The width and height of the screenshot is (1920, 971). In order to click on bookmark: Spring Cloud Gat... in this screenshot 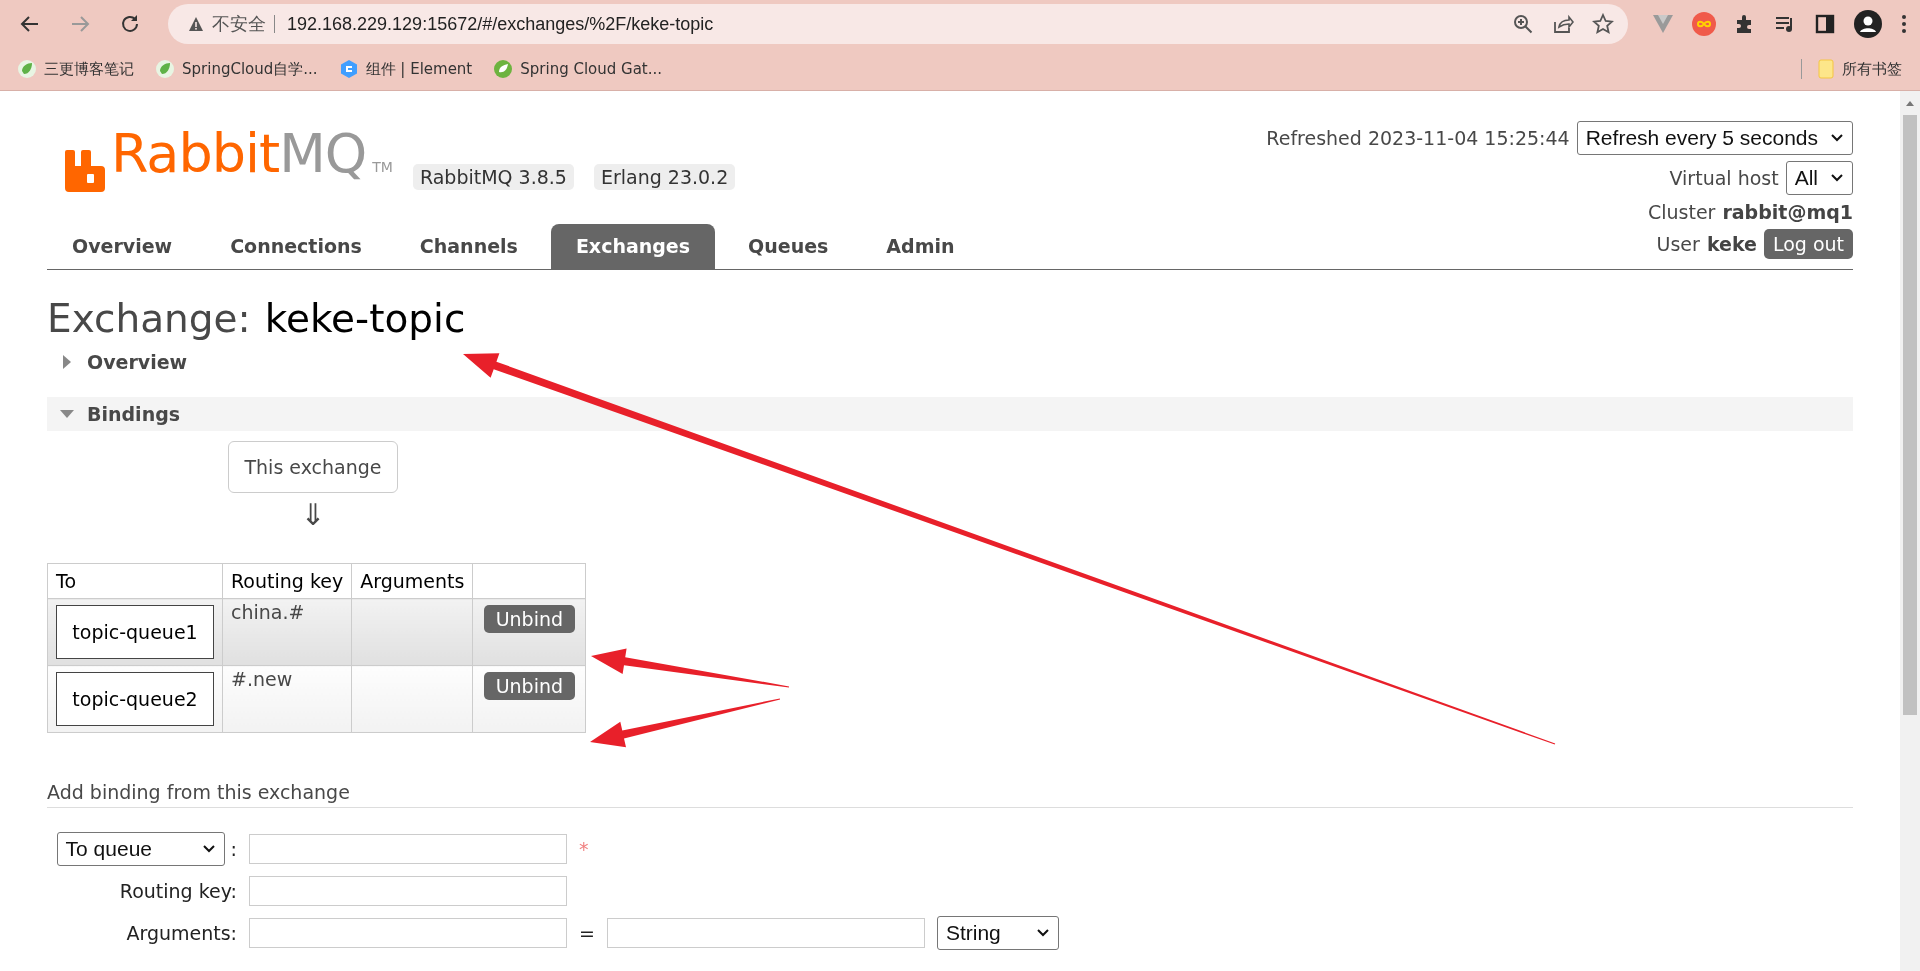, I will do `click(578, 69)`.